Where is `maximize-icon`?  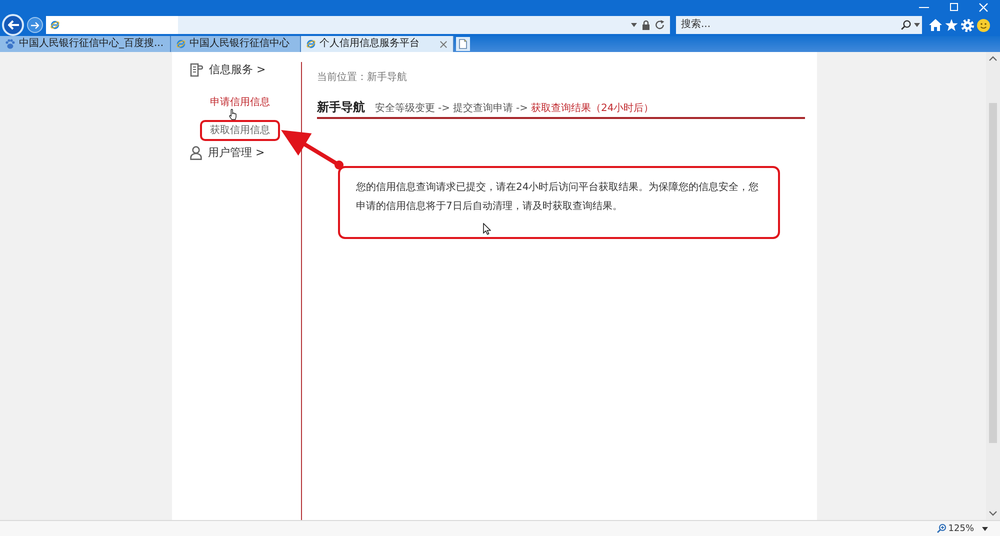
maximize-icon is located at coordinates (954, 7).